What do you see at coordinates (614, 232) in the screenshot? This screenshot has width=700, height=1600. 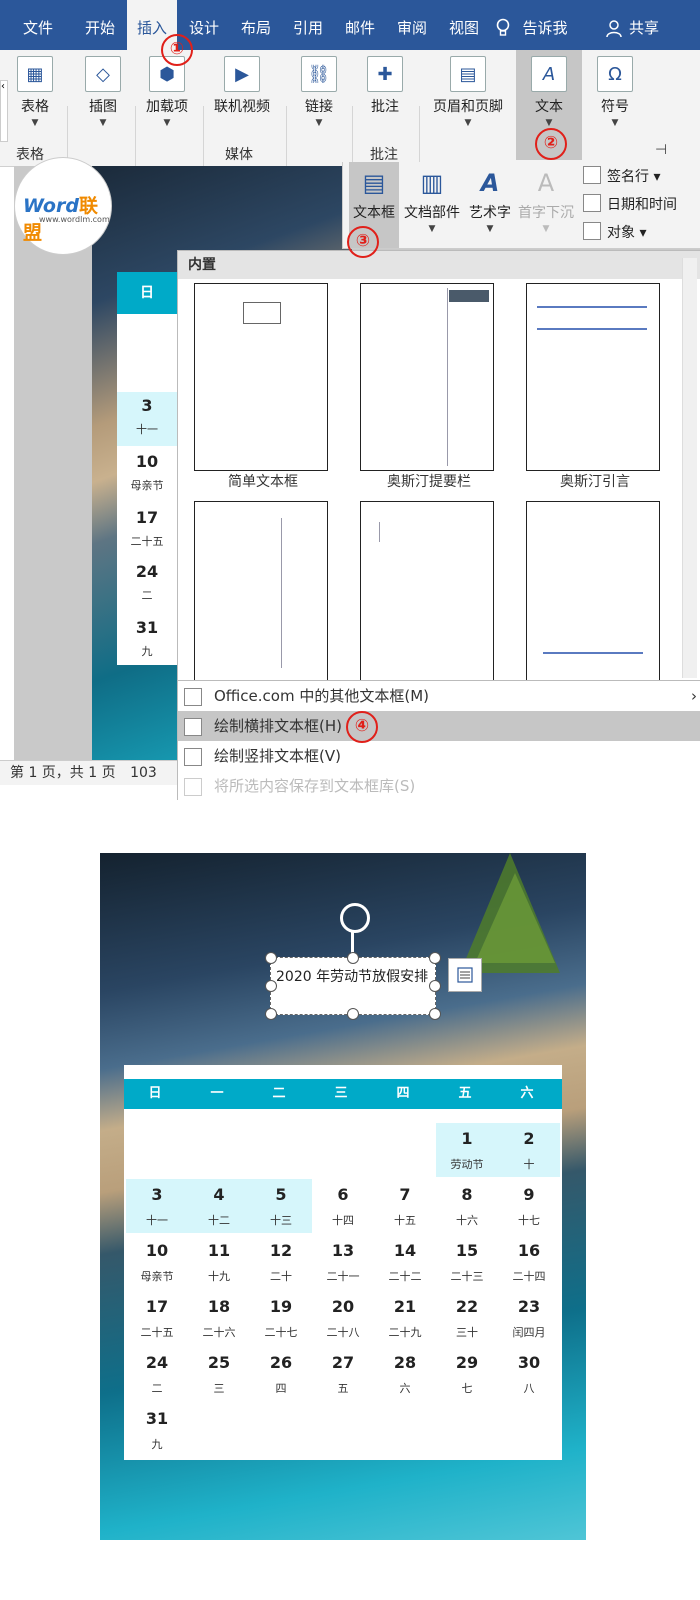 I see `object-button: 对象 ▾` at bounding box center [614, 232].